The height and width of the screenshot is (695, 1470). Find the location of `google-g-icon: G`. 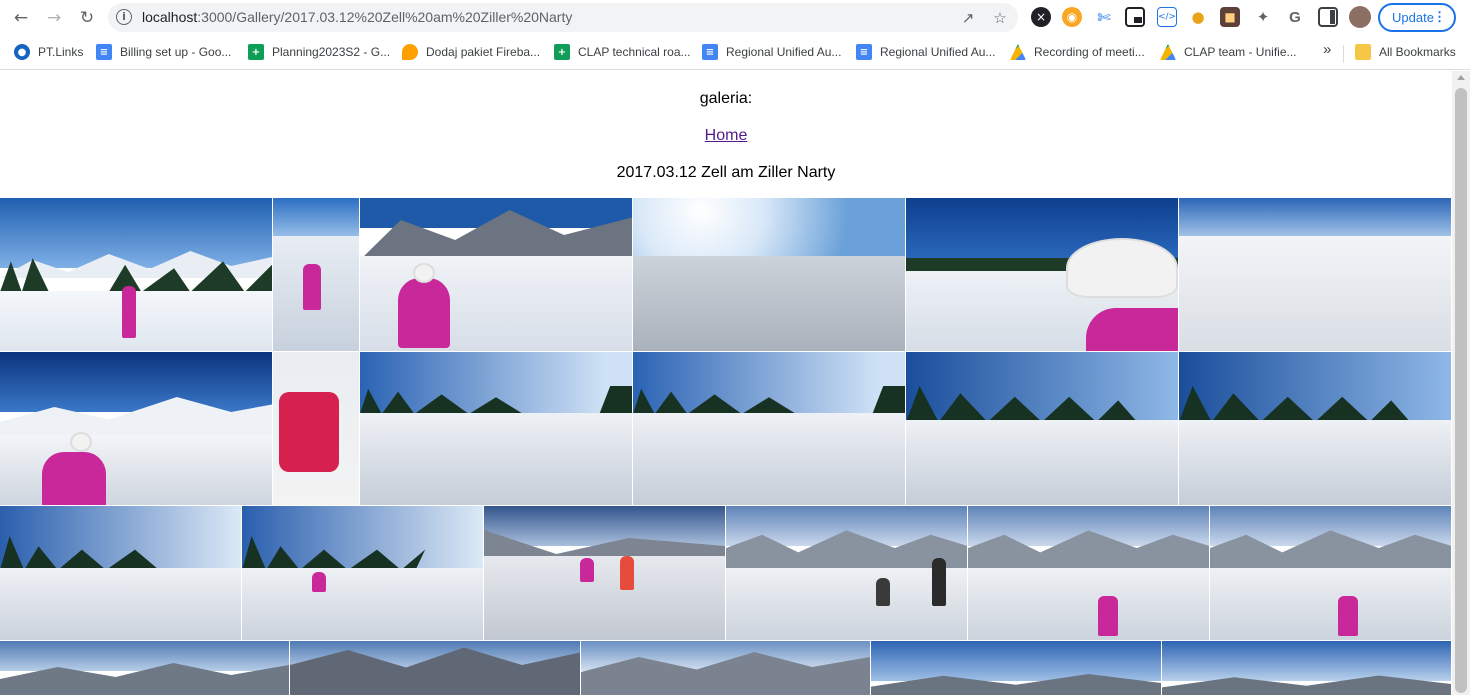

google-g-icon: G is located at coordinates (1295, 17).